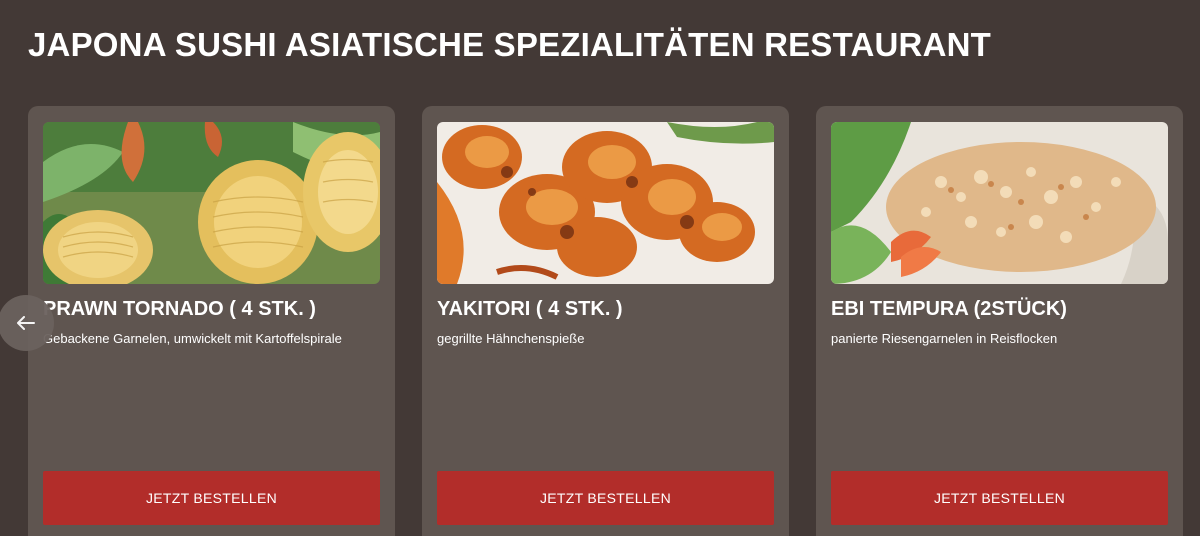  I want to click on carousel-prev-button, so click(27, 323).